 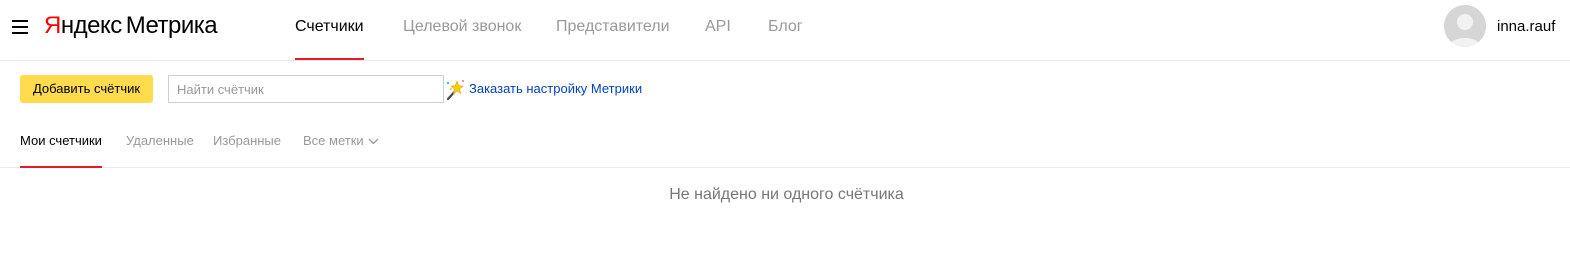 I want to click on tab-all-labels: Все метки, so click(x=341, y=142).